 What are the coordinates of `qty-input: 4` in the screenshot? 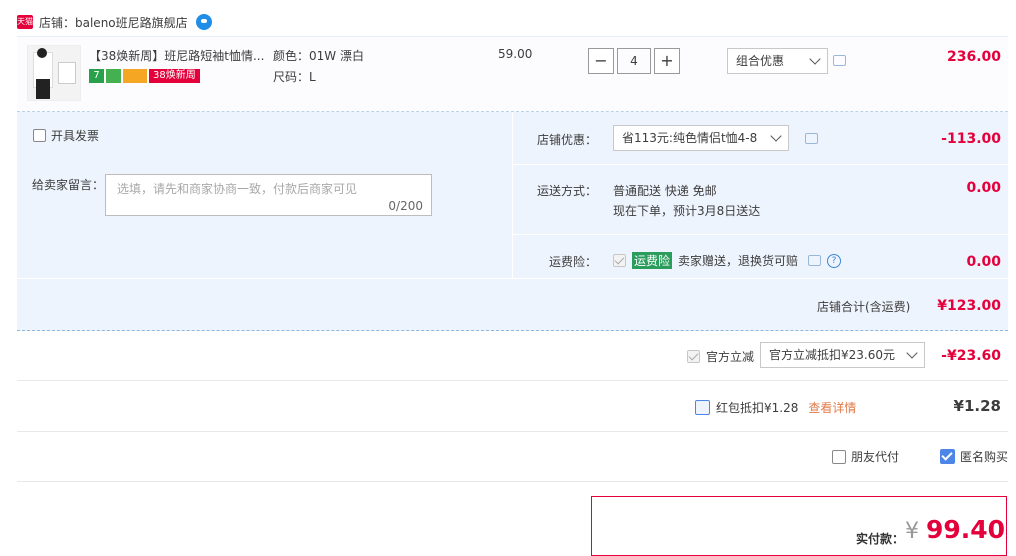 It's located at (634, 61).